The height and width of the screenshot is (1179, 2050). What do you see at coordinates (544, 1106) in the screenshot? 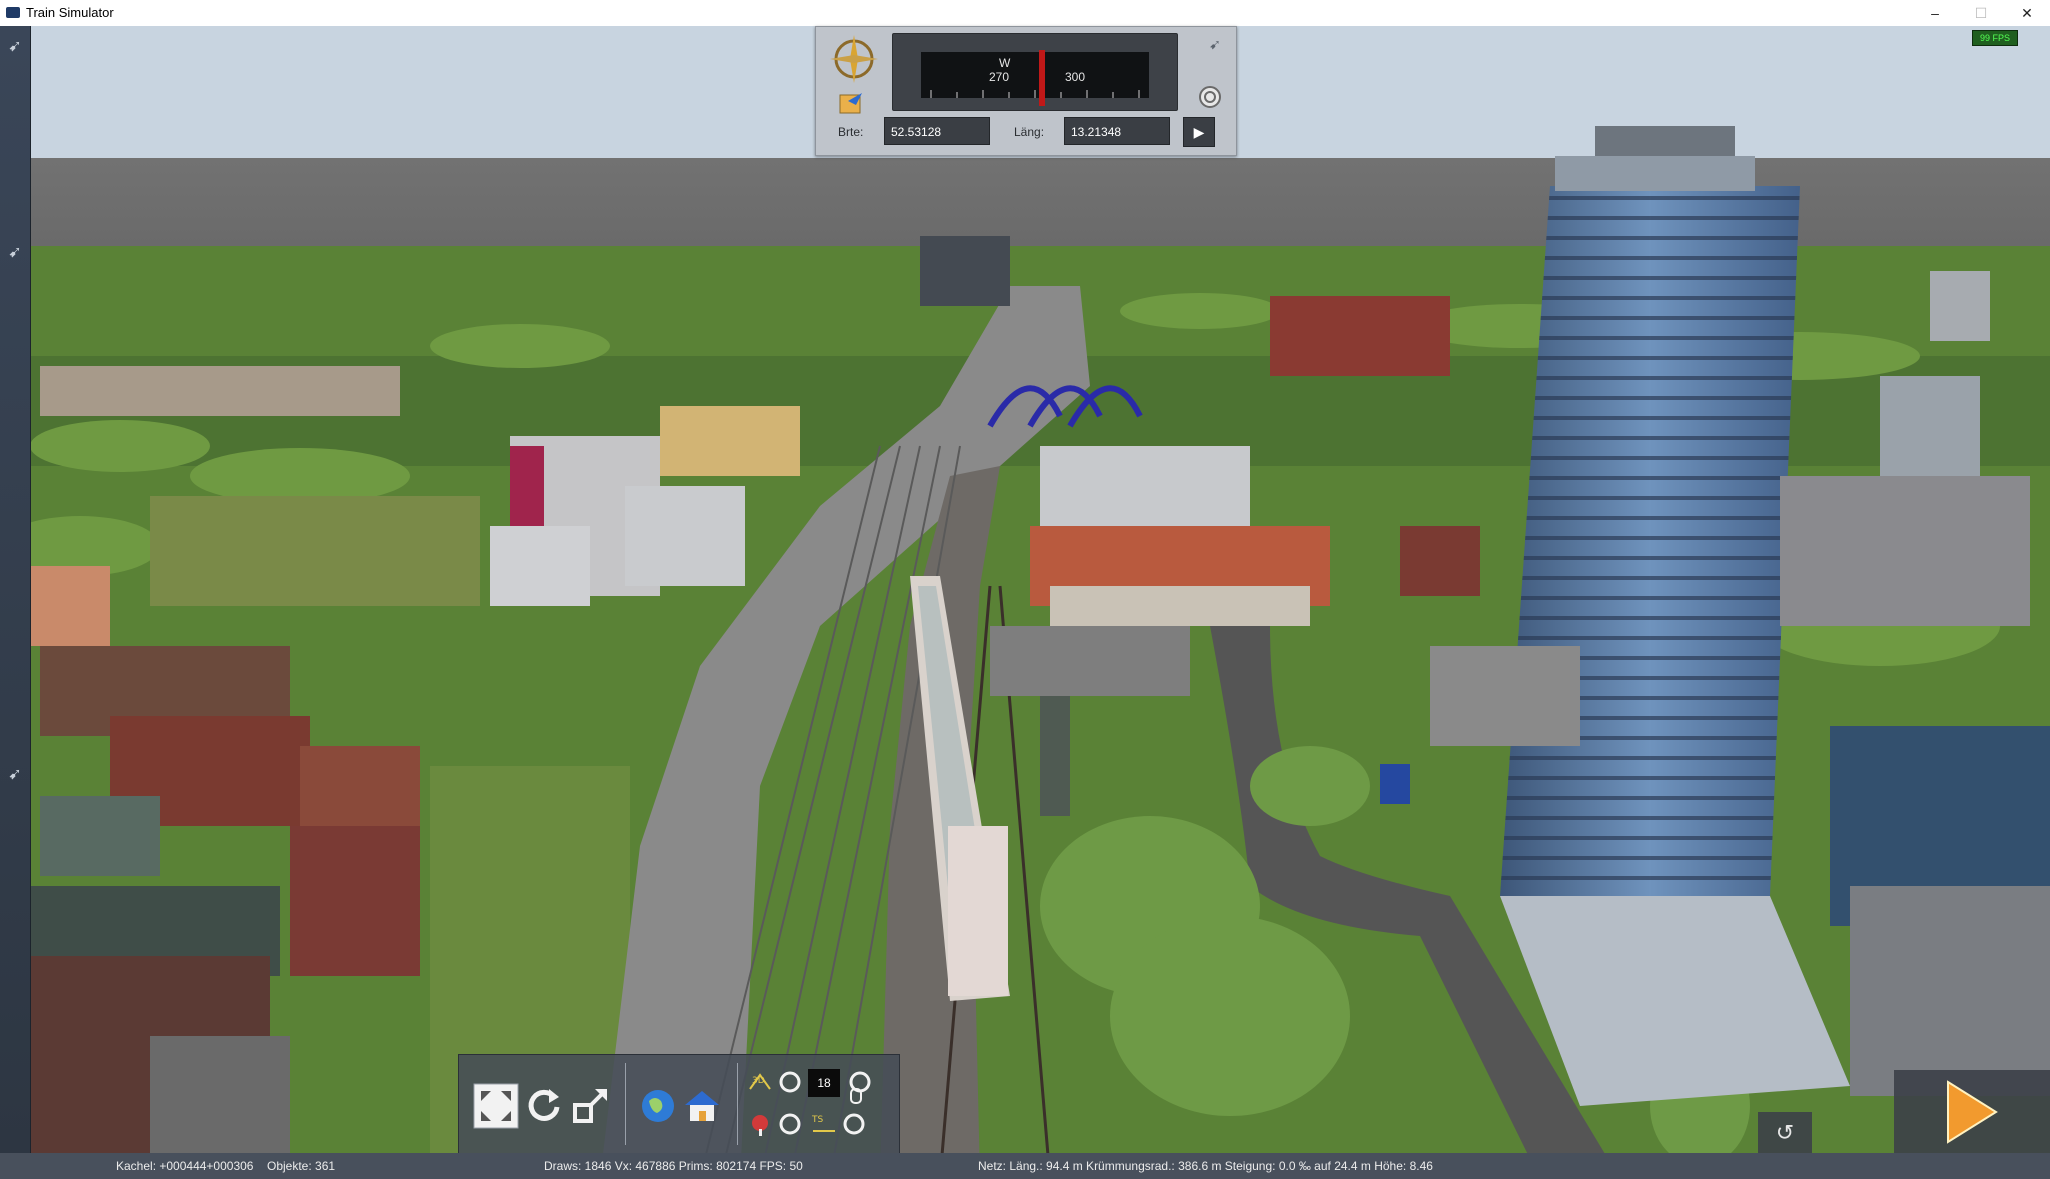
I see `rotate-icon` at bounding box center [544, 1106].